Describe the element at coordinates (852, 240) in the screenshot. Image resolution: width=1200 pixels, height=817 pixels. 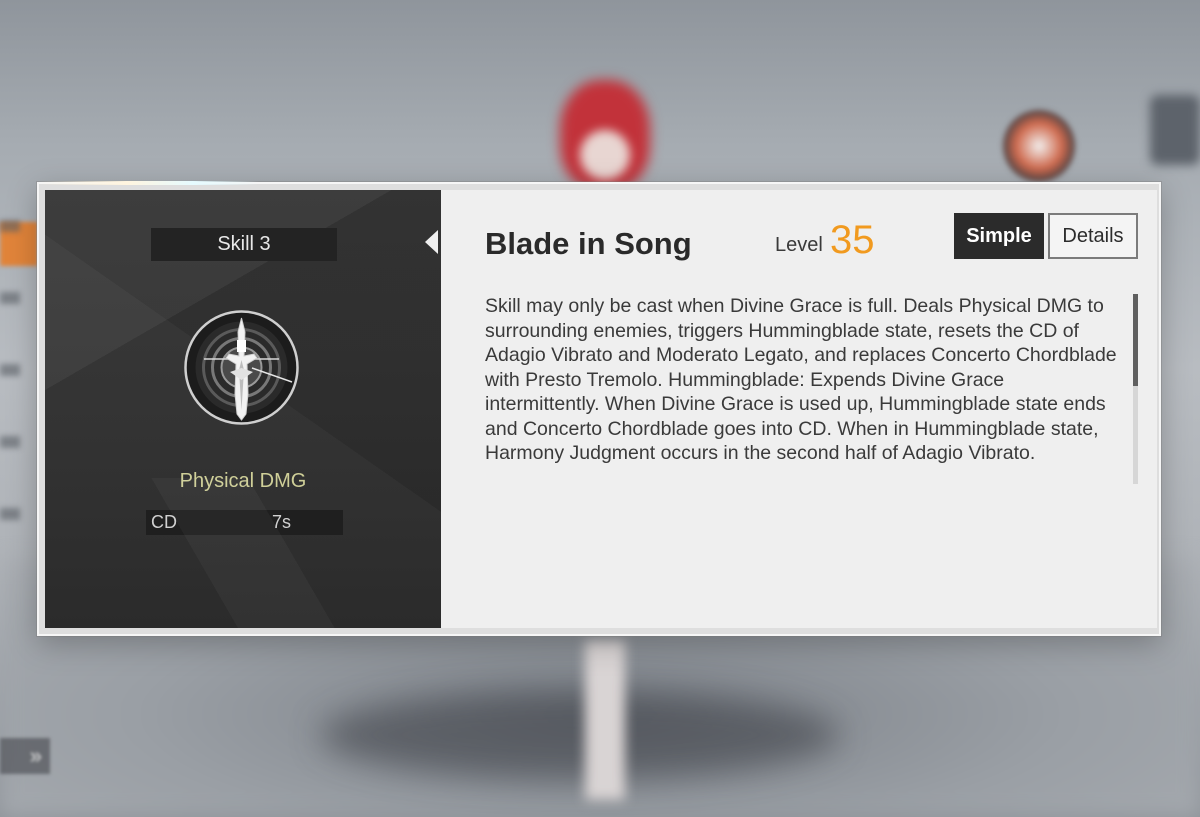
I see `level-value: 35` at that location.